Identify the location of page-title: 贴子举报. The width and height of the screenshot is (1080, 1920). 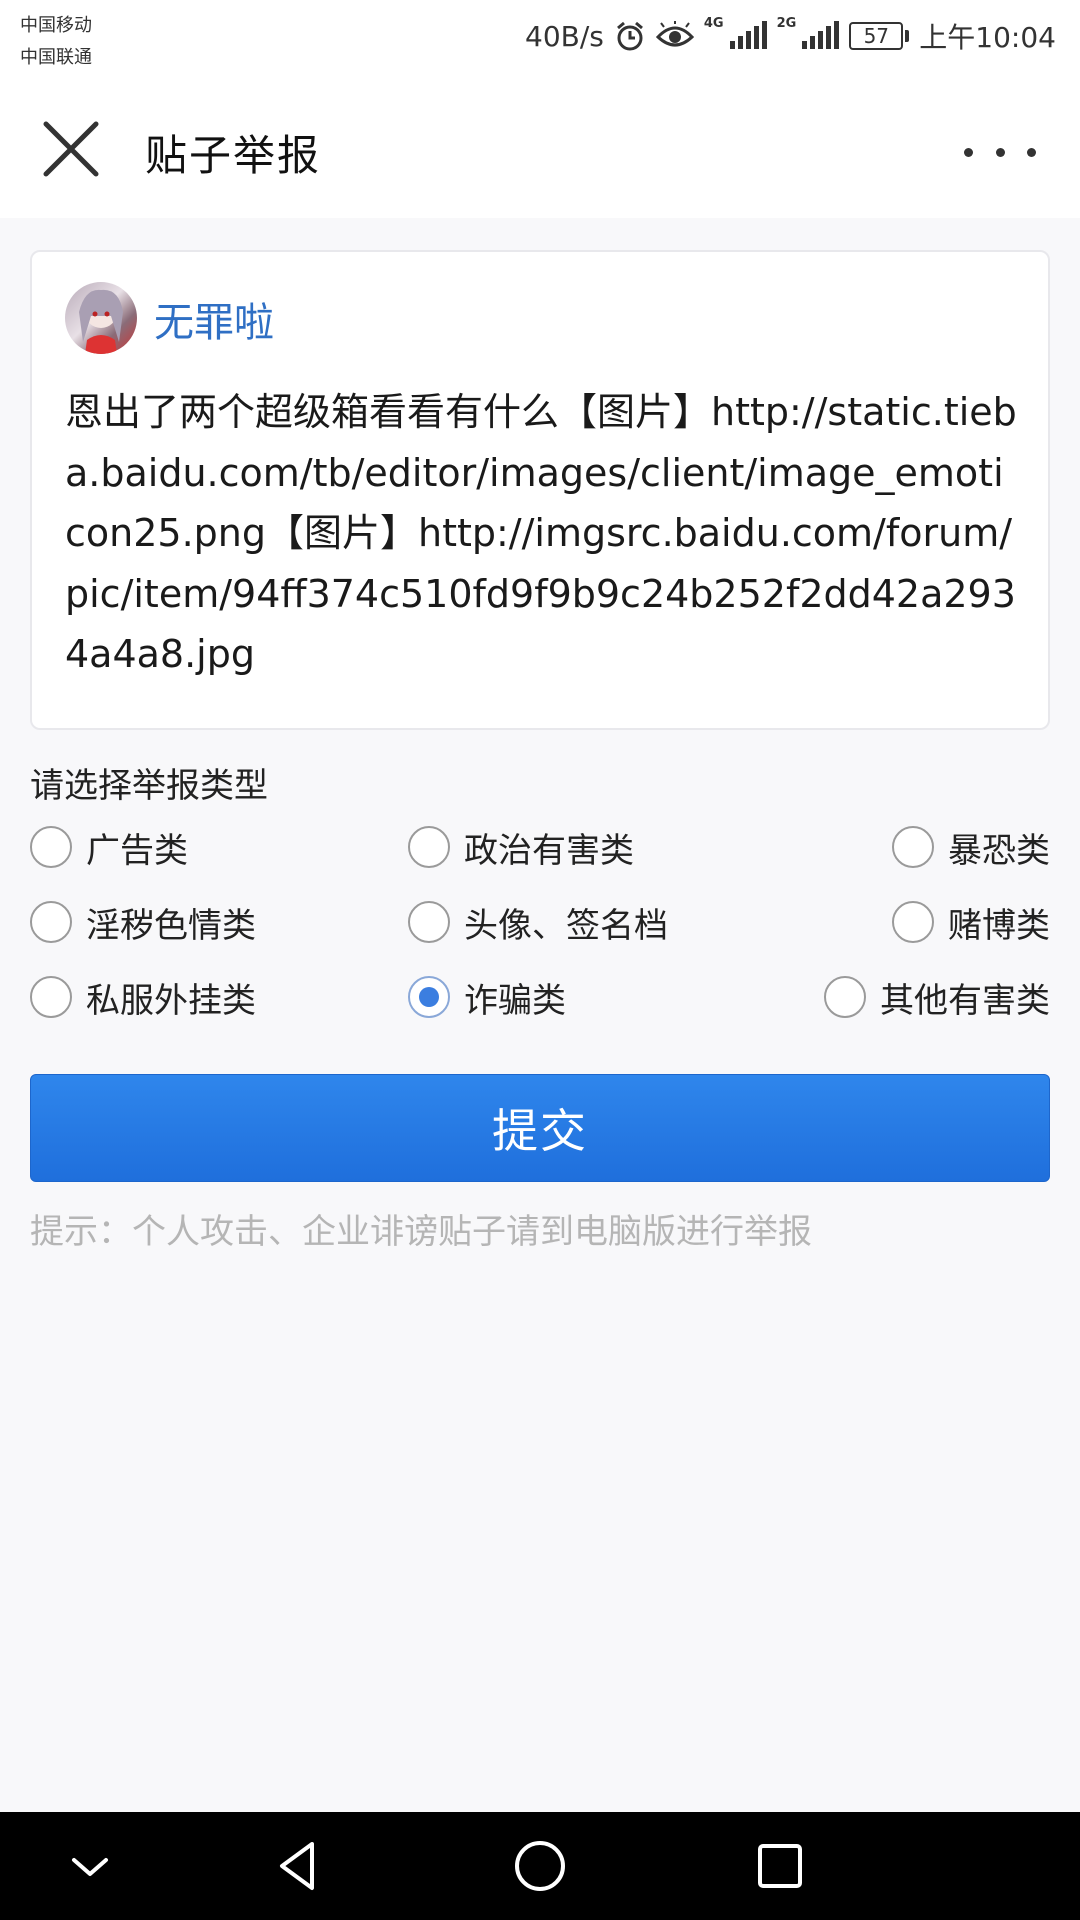
(233, 155).